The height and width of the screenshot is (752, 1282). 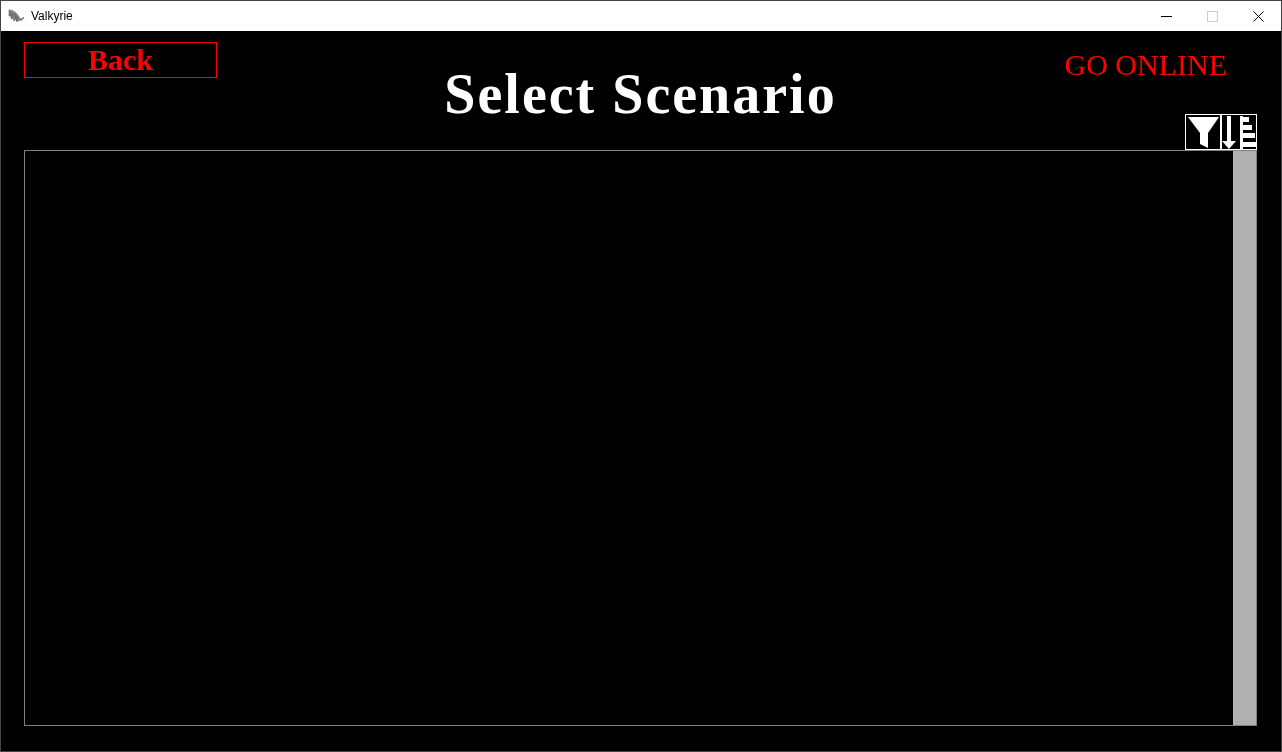 What do you see at coordinates (16, 16) in the screenshot?
I see `wing-icon` at bounding box center [16, 16].